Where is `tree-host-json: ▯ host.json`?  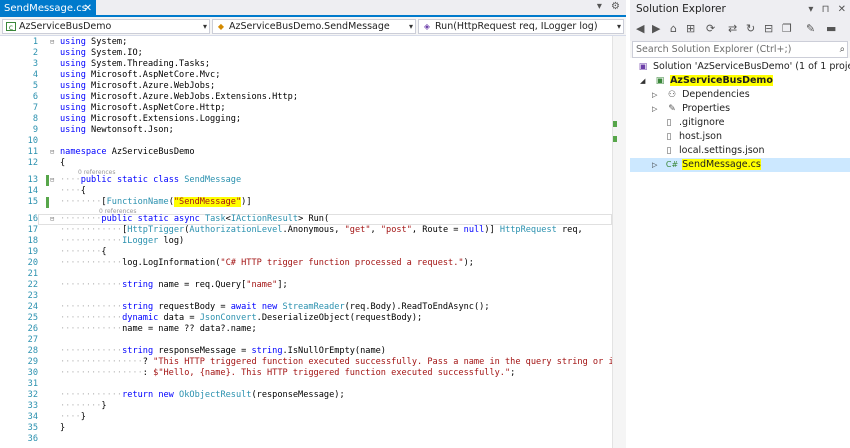
tree-host-json: ▯ host.json is located at coordinates (692, 137).